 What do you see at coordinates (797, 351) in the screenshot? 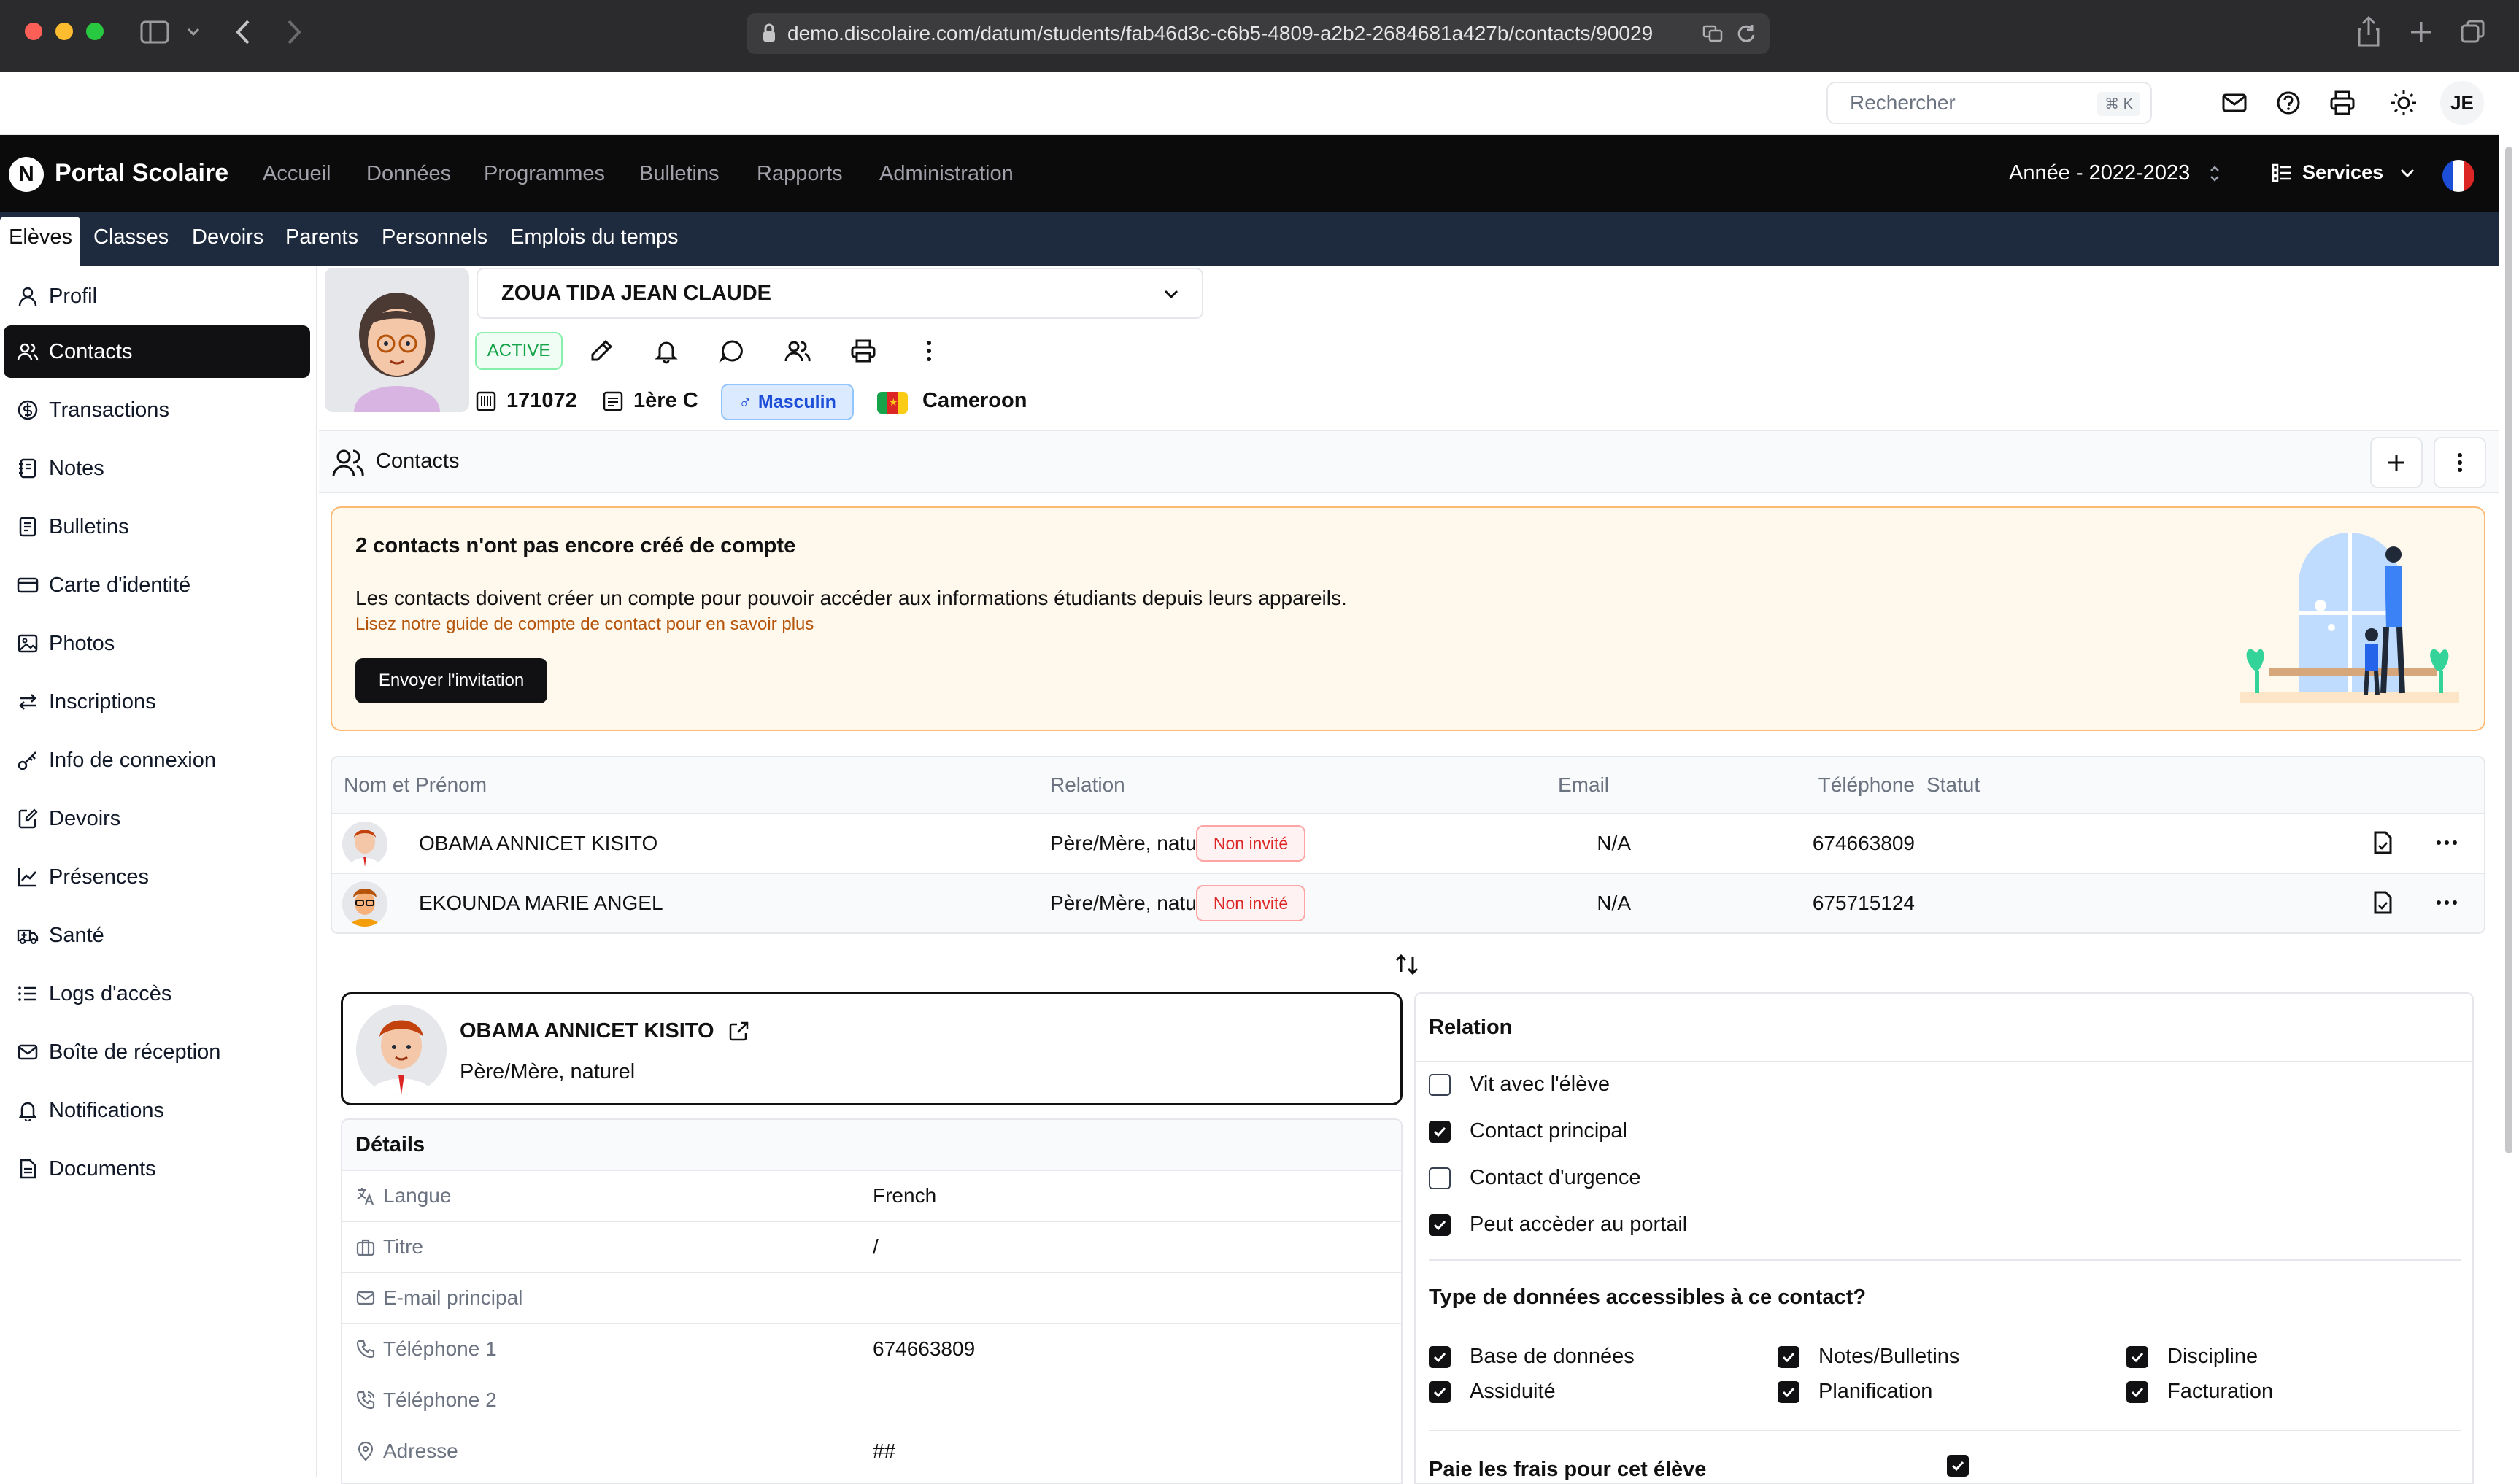
I see `users-icon` at bounding box center [797, 351].